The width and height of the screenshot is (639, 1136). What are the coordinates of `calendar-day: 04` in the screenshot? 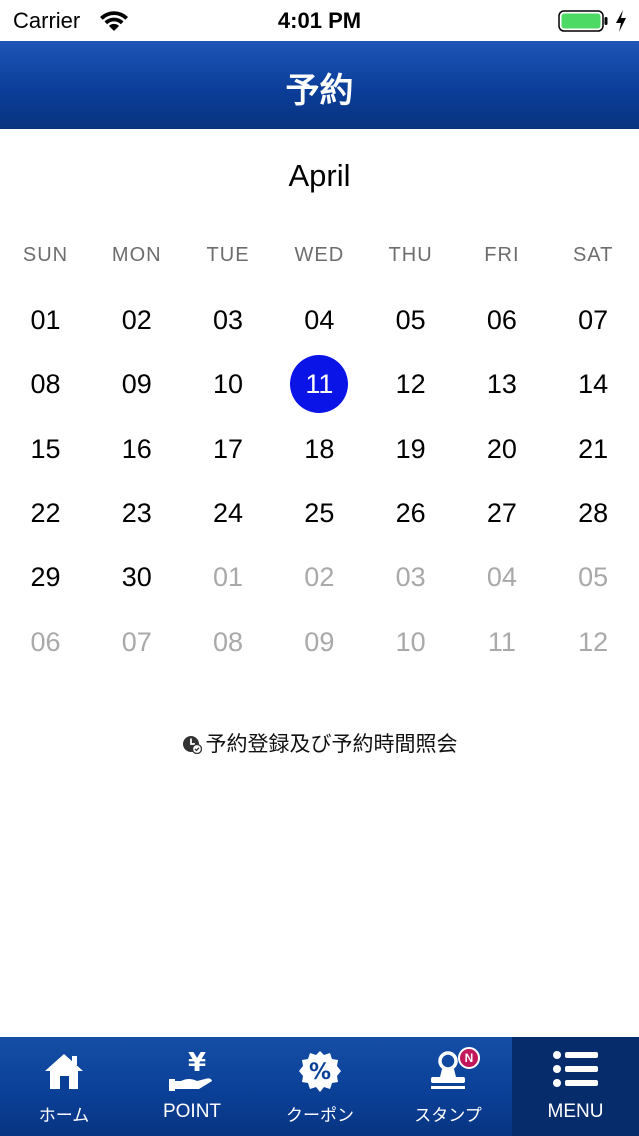 It's located at (319, 320).